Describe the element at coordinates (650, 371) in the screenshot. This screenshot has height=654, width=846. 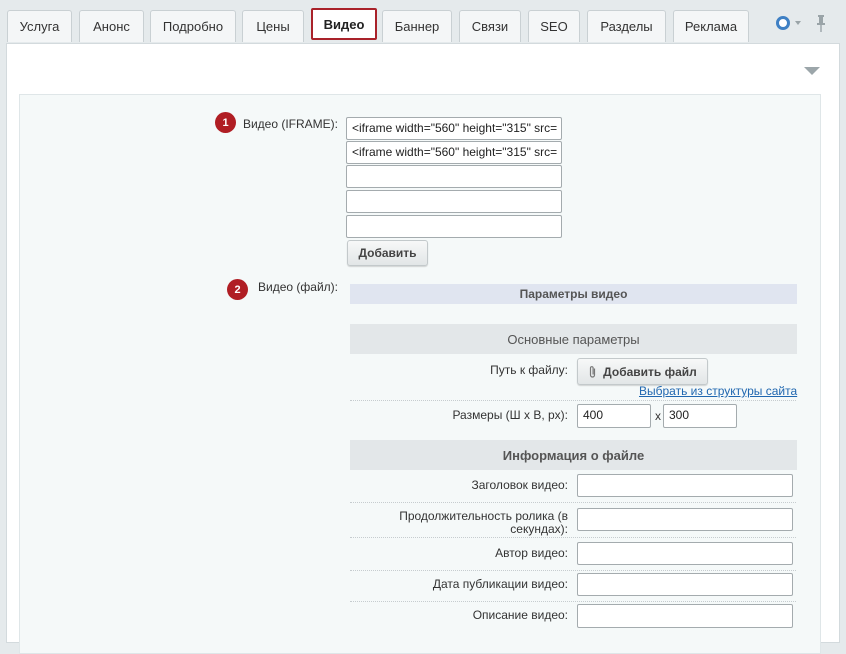
I see `add-file-label: Добавить файл` at that location.